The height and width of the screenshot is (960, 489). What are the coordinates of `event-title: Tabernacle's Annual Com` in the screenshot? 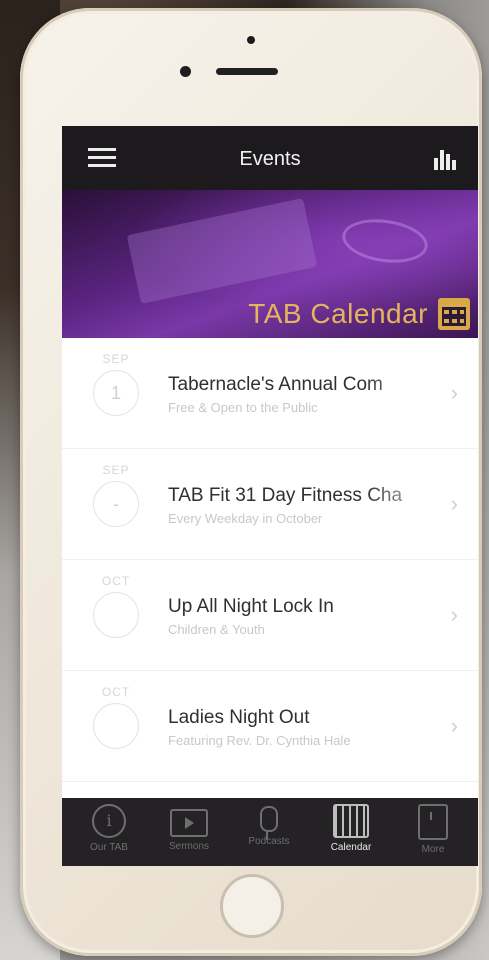 It's located at (275, 384).